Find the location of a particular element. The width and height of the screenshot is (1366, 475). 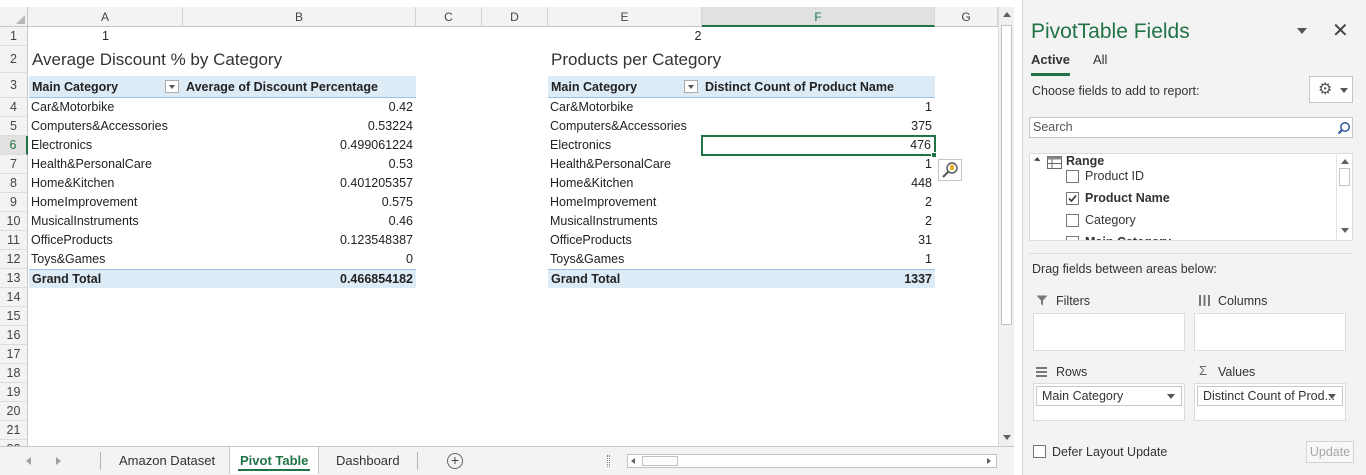

row-header: 19 is located at coordinates (14, 392).